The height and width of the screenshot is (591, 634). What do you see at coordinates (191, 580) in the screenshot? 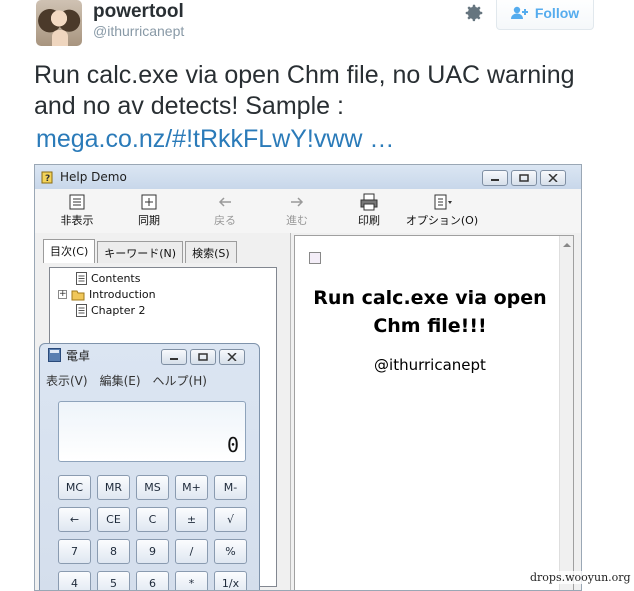
I see `calc-key: *` at bounding box center [191, 580].